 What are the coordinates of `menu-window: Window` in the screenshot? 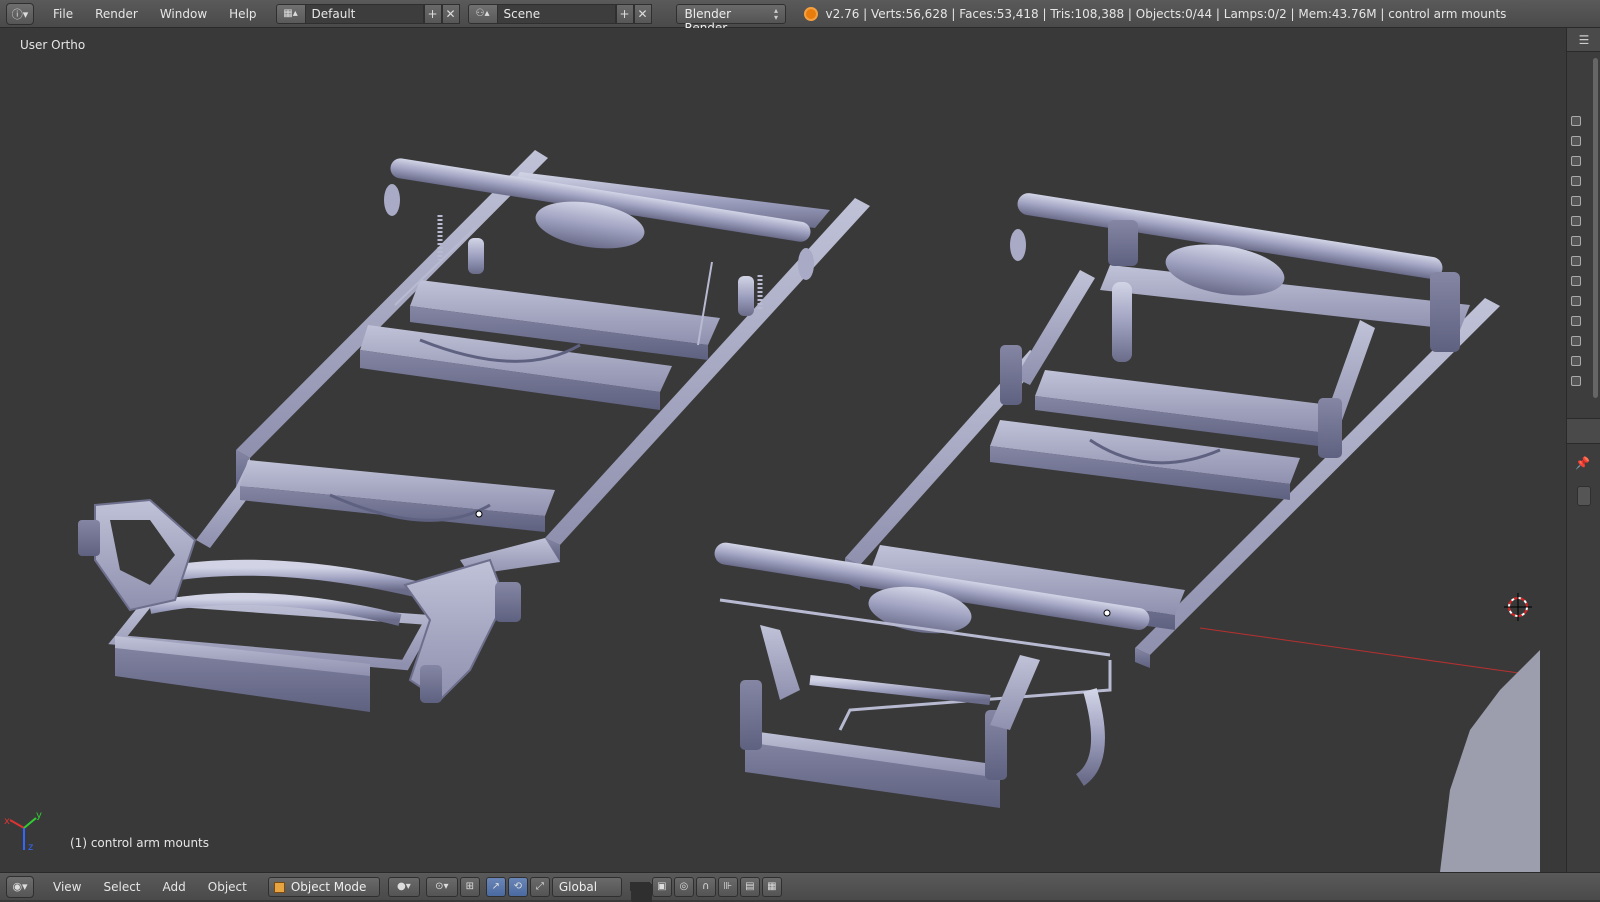 It's located at (183, 14).